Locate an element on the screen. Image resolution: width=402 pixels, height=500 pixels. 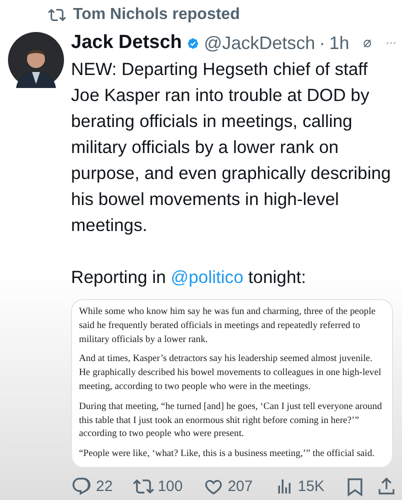
views-button: 15K is located at coordinates (298, 487).